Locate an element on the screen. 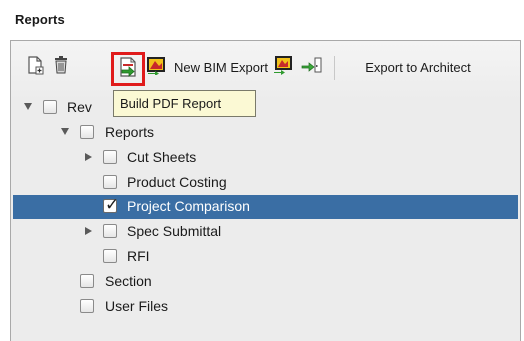  tree-label: User Files is located at coordinates (137, 306).